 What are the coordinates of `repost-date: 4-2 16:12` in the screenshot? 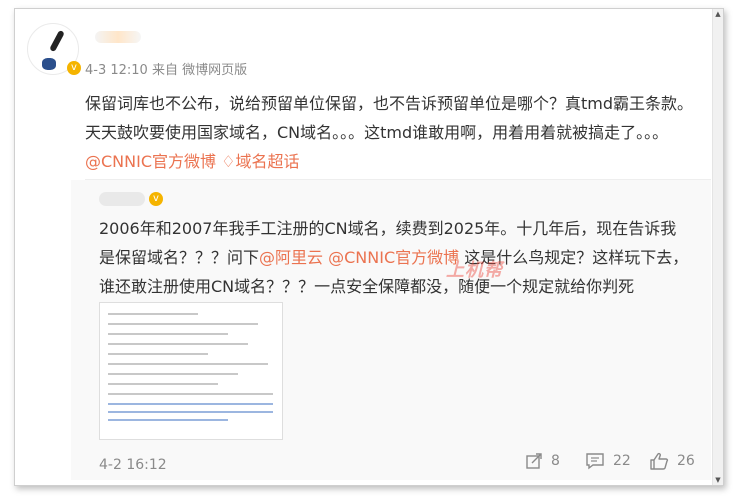 It's located at (133, 465).